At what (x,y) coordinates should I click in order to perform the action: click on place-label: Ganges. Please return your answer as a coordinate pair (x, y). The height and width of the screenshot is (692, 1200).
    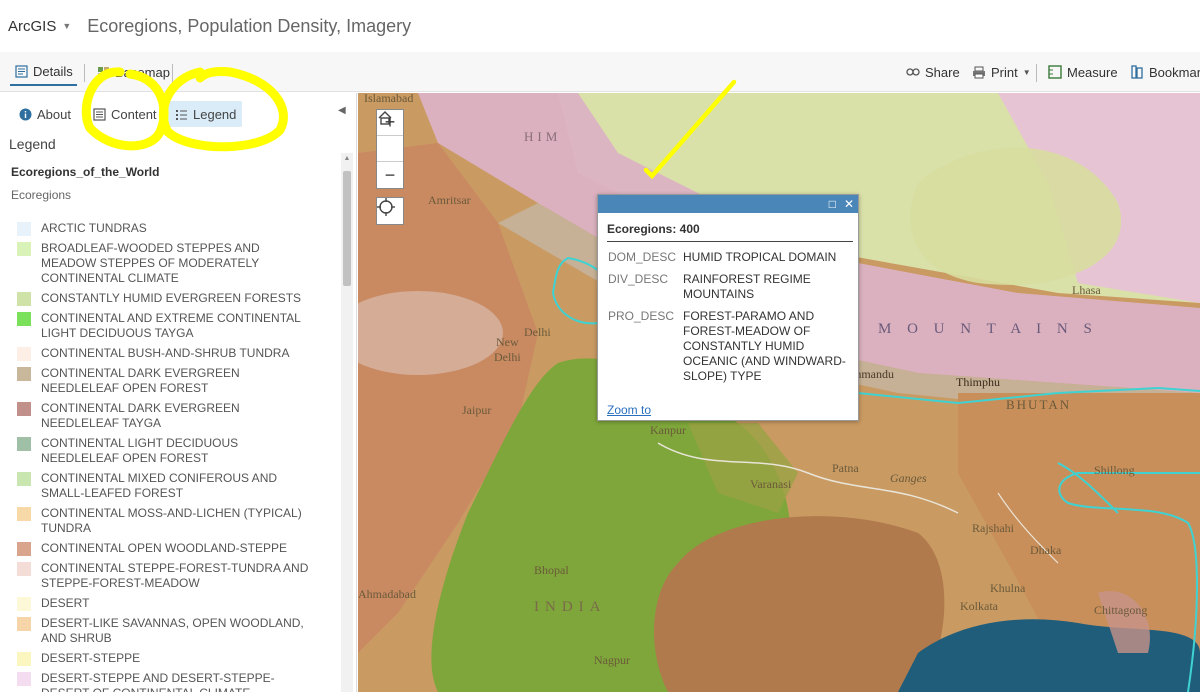
    Looking at the image, I should click on (908, 478).